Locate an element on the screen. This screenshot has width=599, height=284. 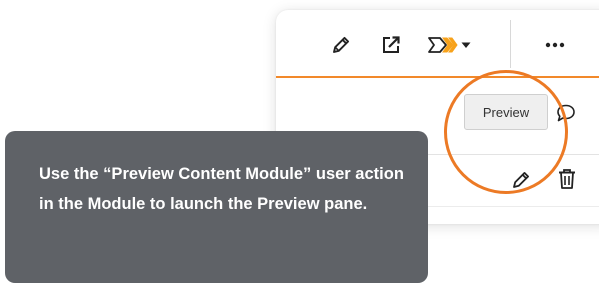
edit-module-button is located at coordinates (341, 45).